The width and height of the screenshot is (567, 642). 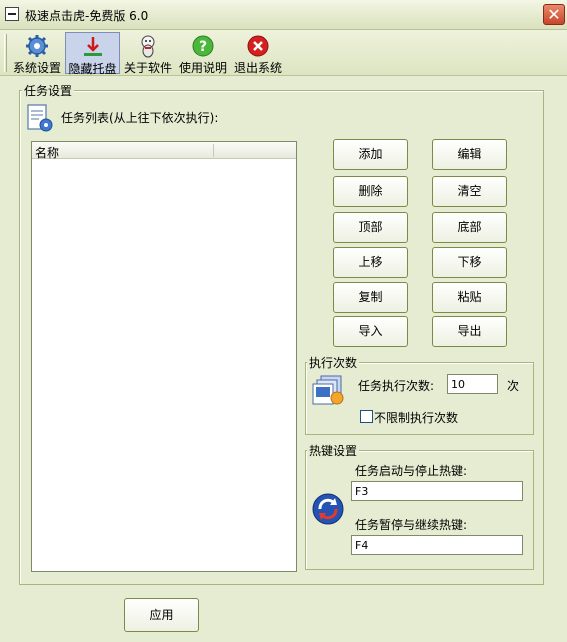 I want to click on column-header-name: 名称, so click(x=47, y=152).